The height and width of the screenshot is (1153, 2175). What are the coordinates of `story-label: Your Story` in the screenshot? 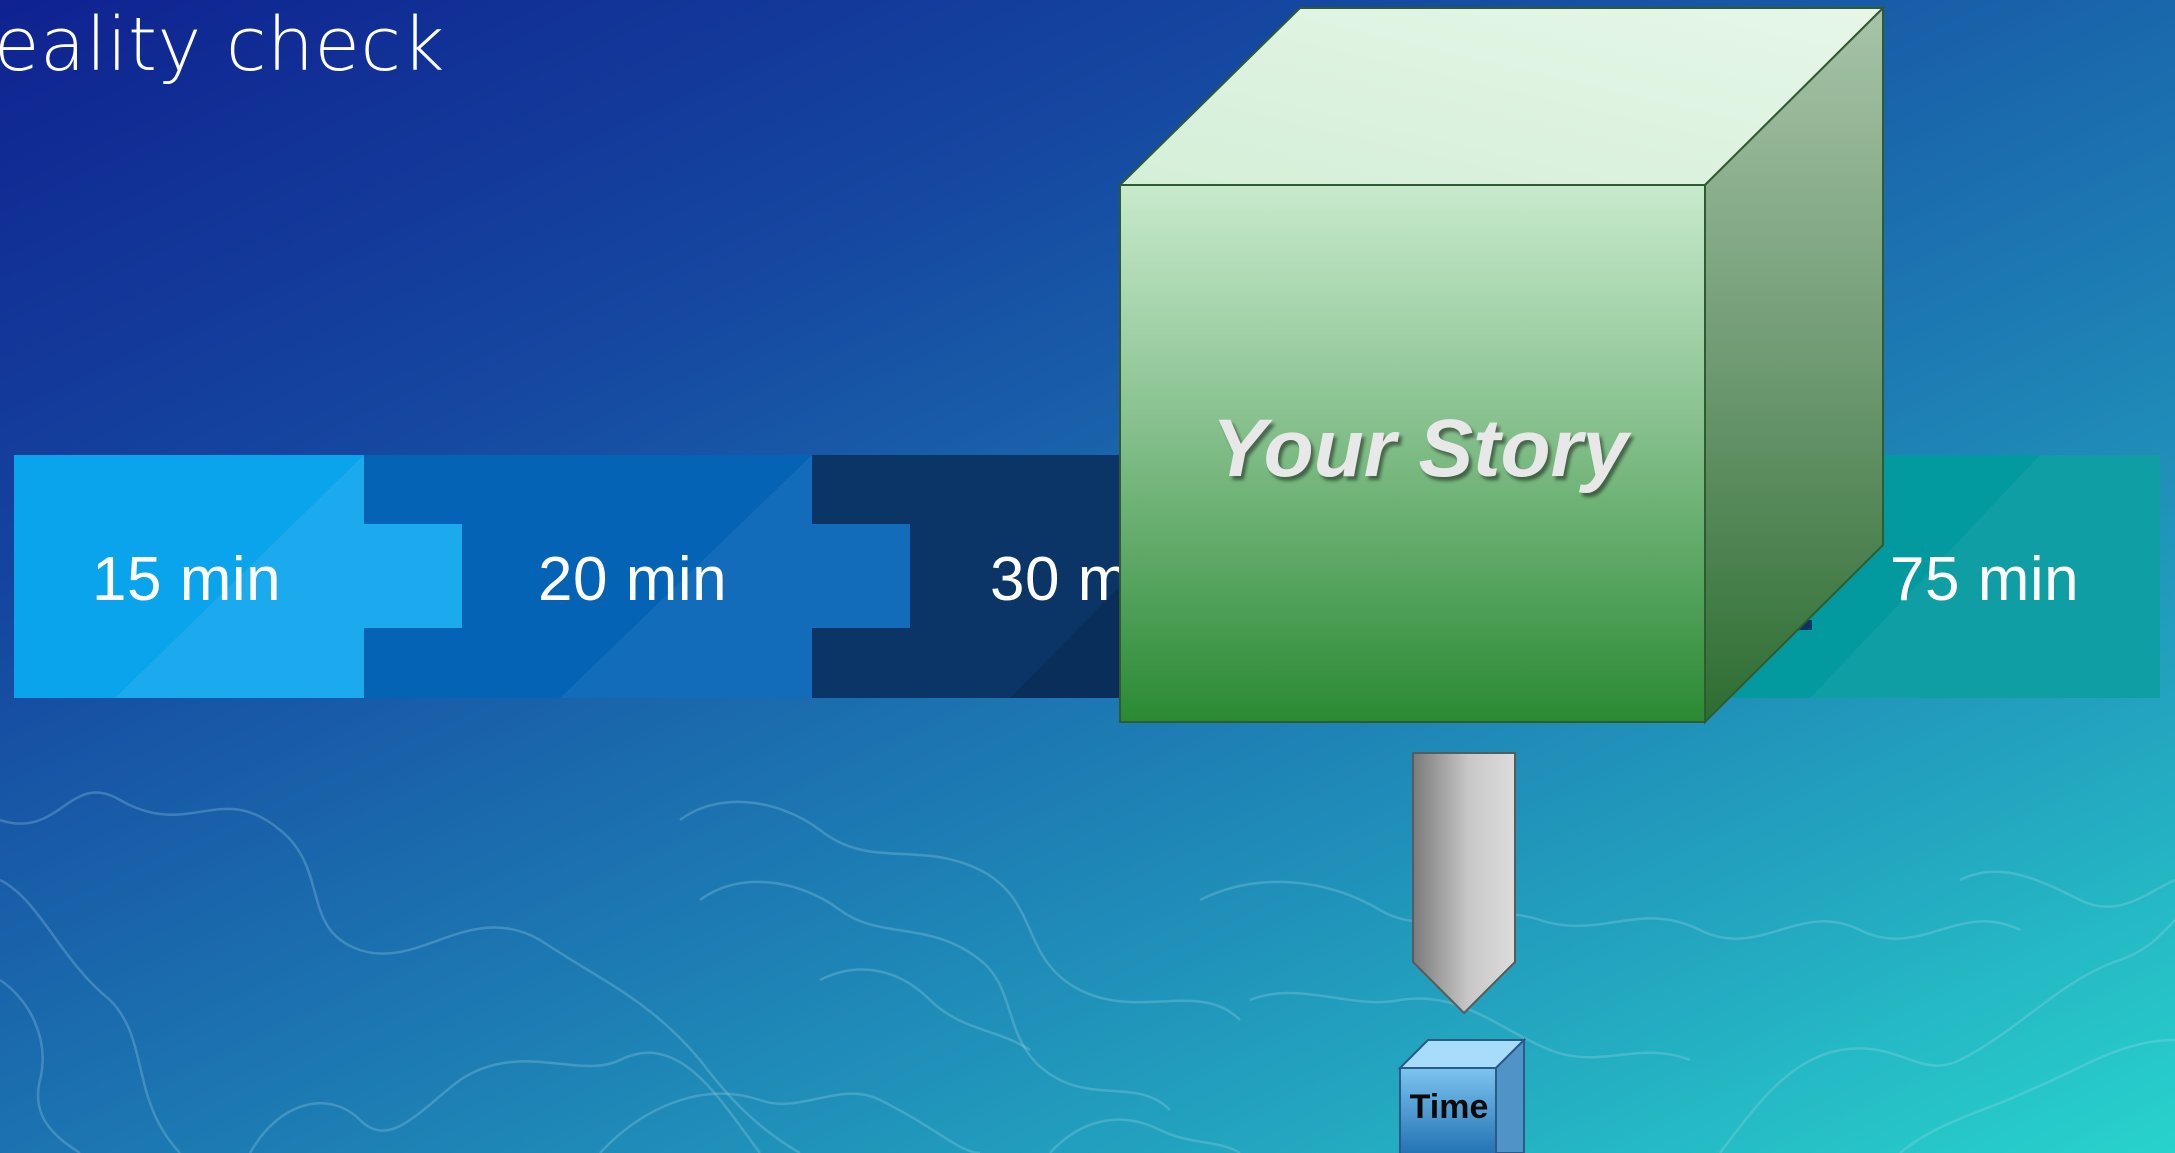 It's located at (1420, 448).